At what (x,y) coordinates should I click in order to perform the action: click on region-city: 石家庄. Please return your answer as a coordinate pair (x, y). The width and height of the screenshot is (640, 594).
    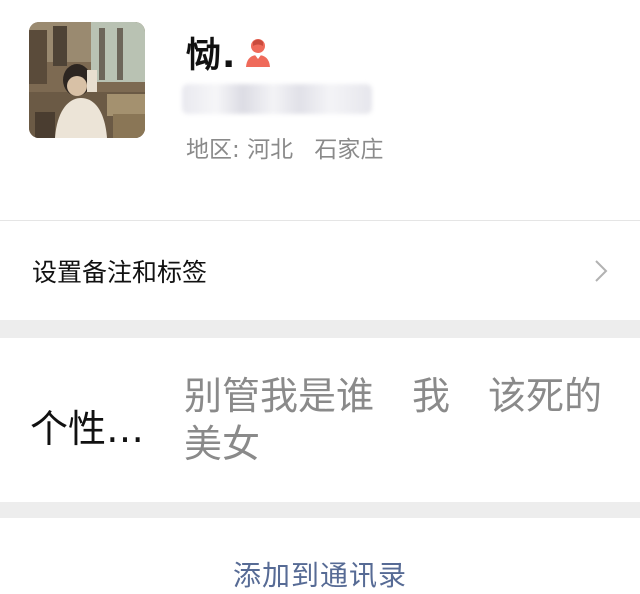
    Looking at the image, I should click on (349, 150).